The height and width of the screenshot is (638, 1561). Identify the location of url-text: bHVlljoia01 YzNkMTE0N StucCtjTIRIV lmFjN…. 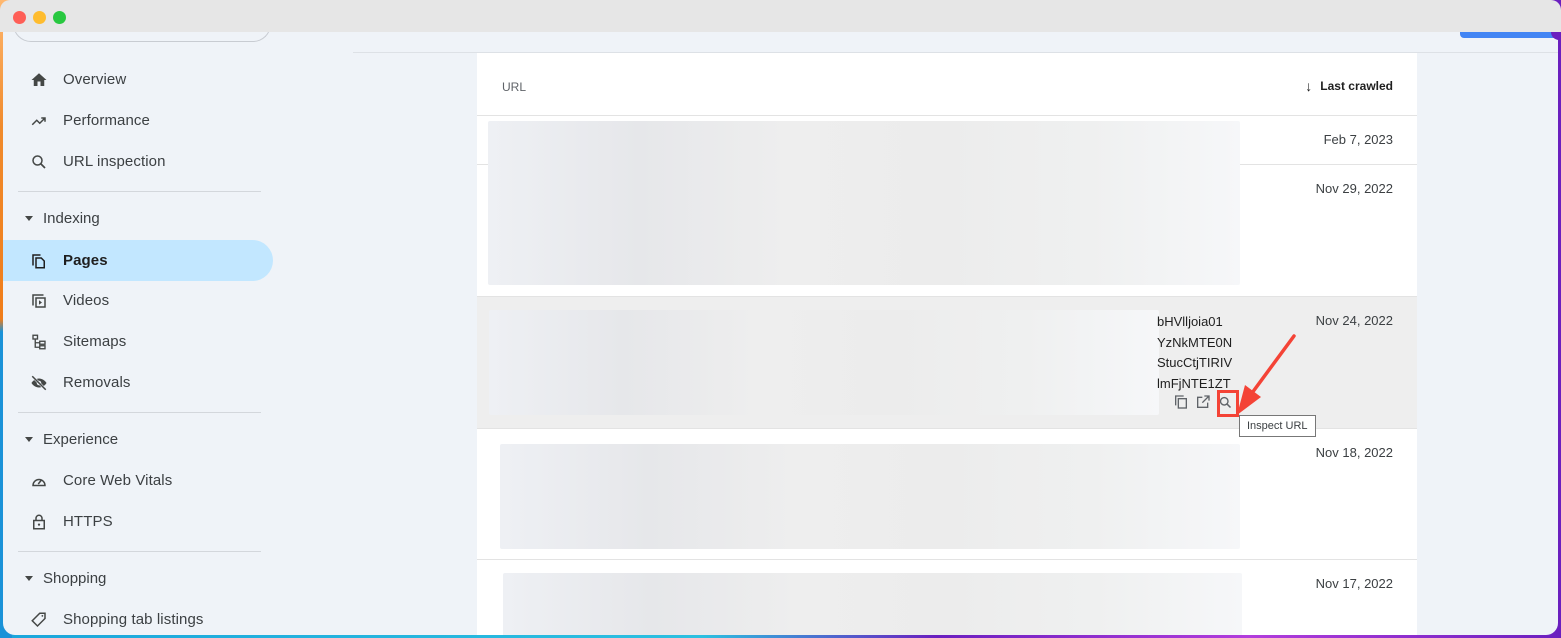
(1195, 352).